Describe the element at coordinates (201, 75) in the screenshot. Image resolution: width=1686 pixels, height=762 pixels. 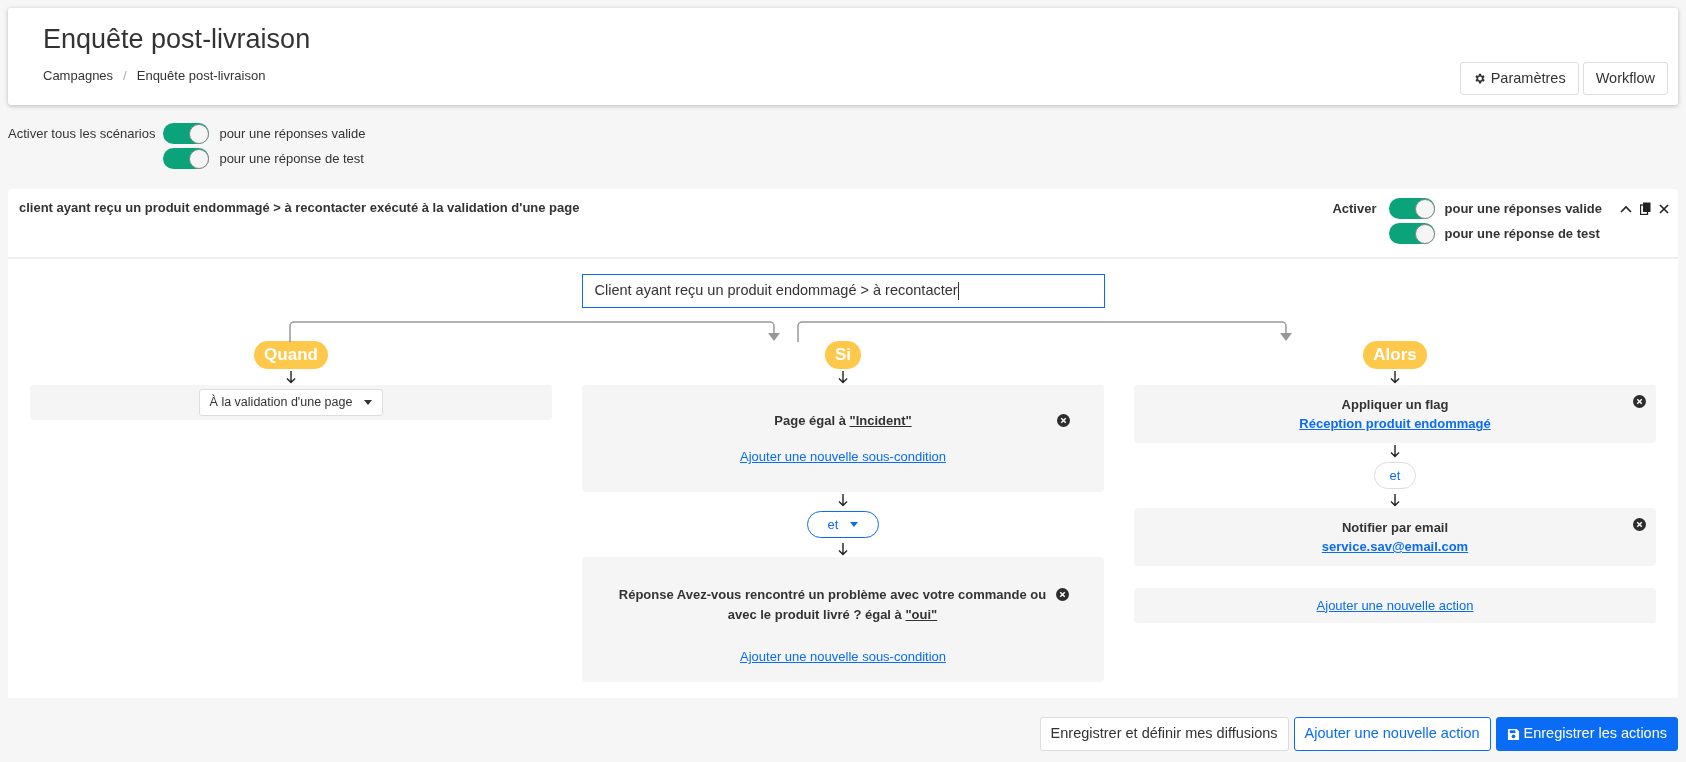
I see `breadcrumb-item: Enquête post-livraison` at that location.